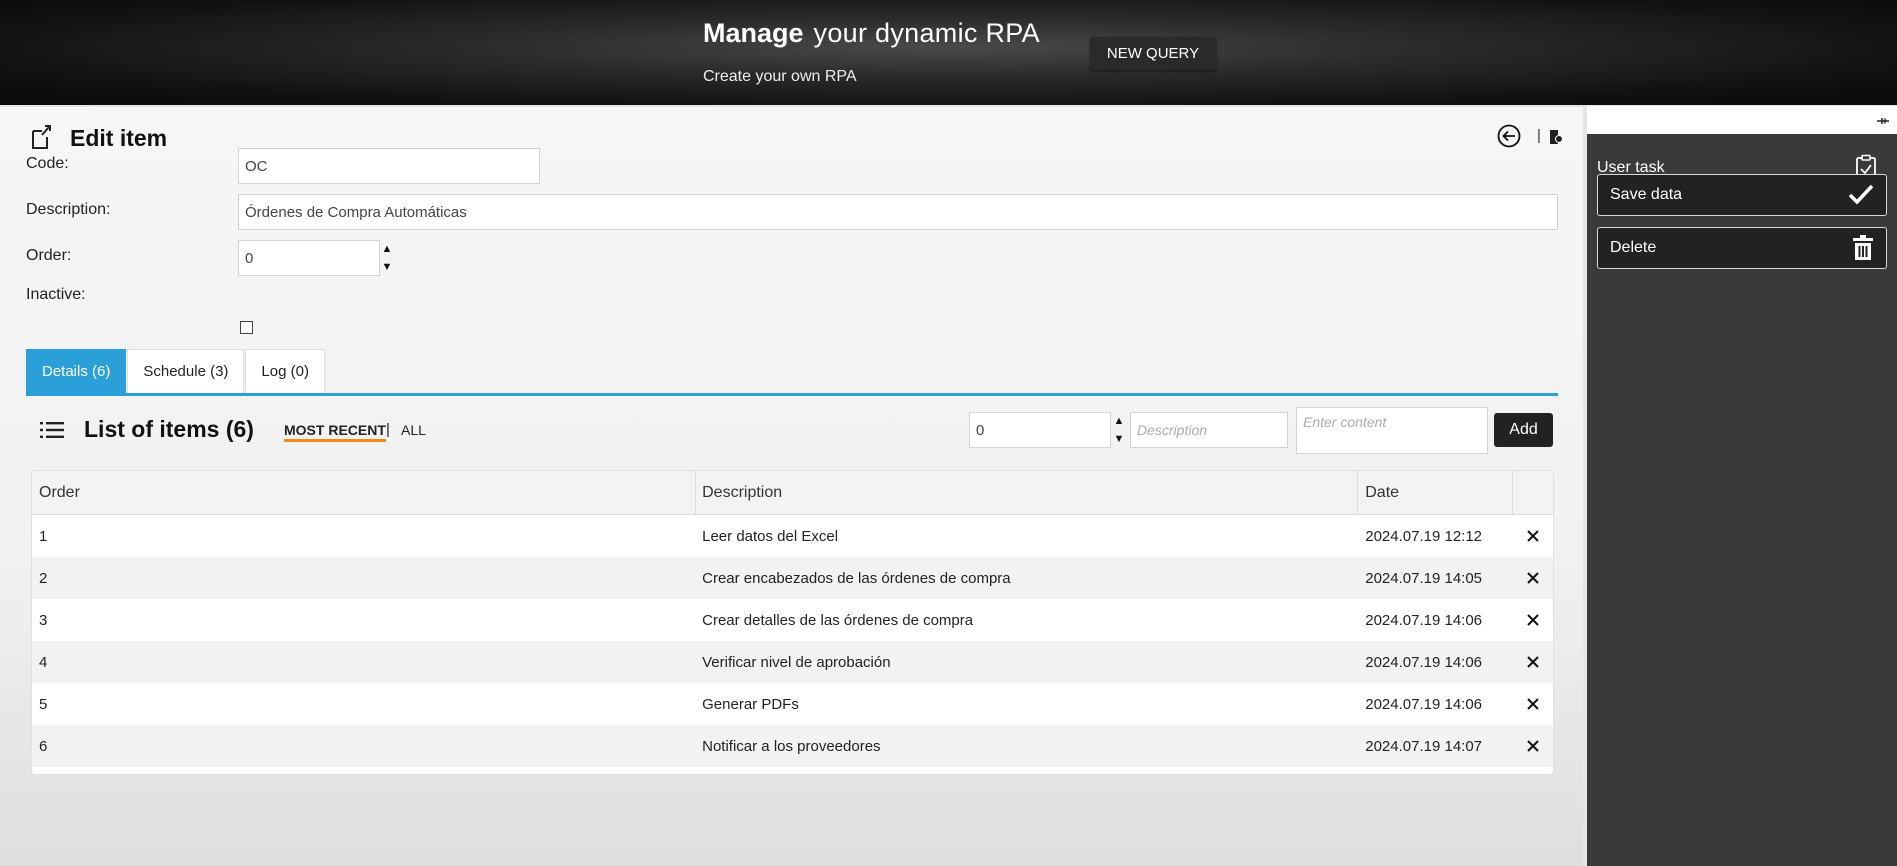 This screenshot has height=866, width=1897. I want to click on tab-details: Details (6), so click(76, 371).